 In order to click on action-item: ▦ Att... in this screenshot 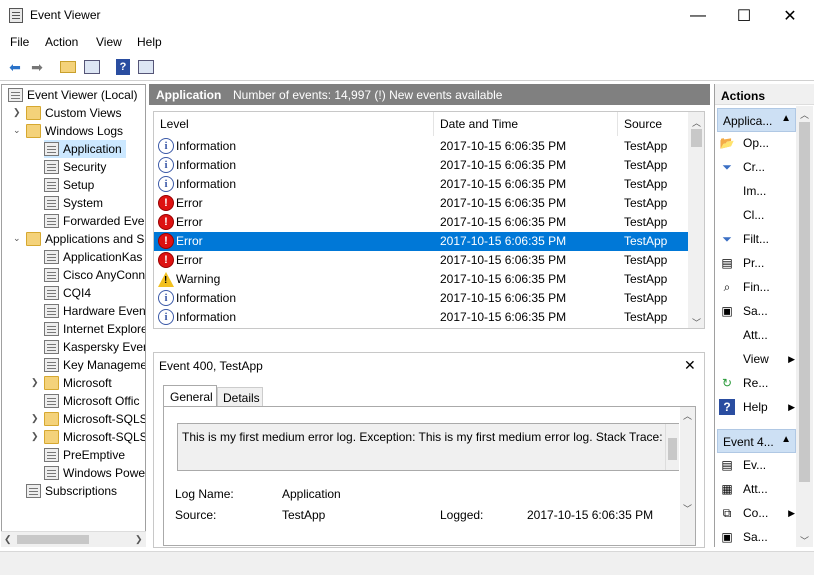, I will do `click(758, 489)`.